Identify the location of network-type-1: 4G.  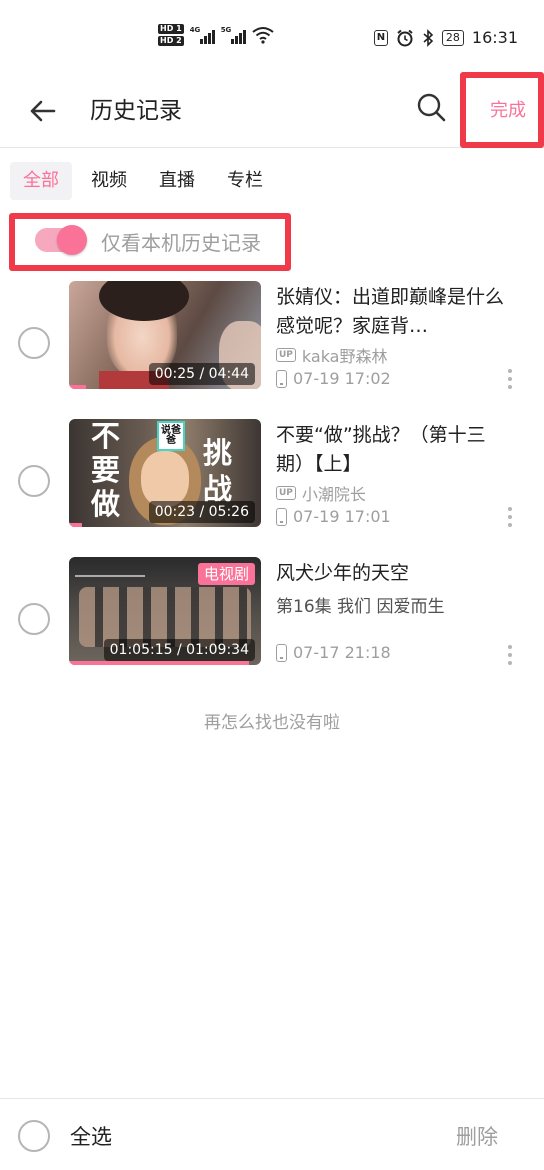
(195, 30).